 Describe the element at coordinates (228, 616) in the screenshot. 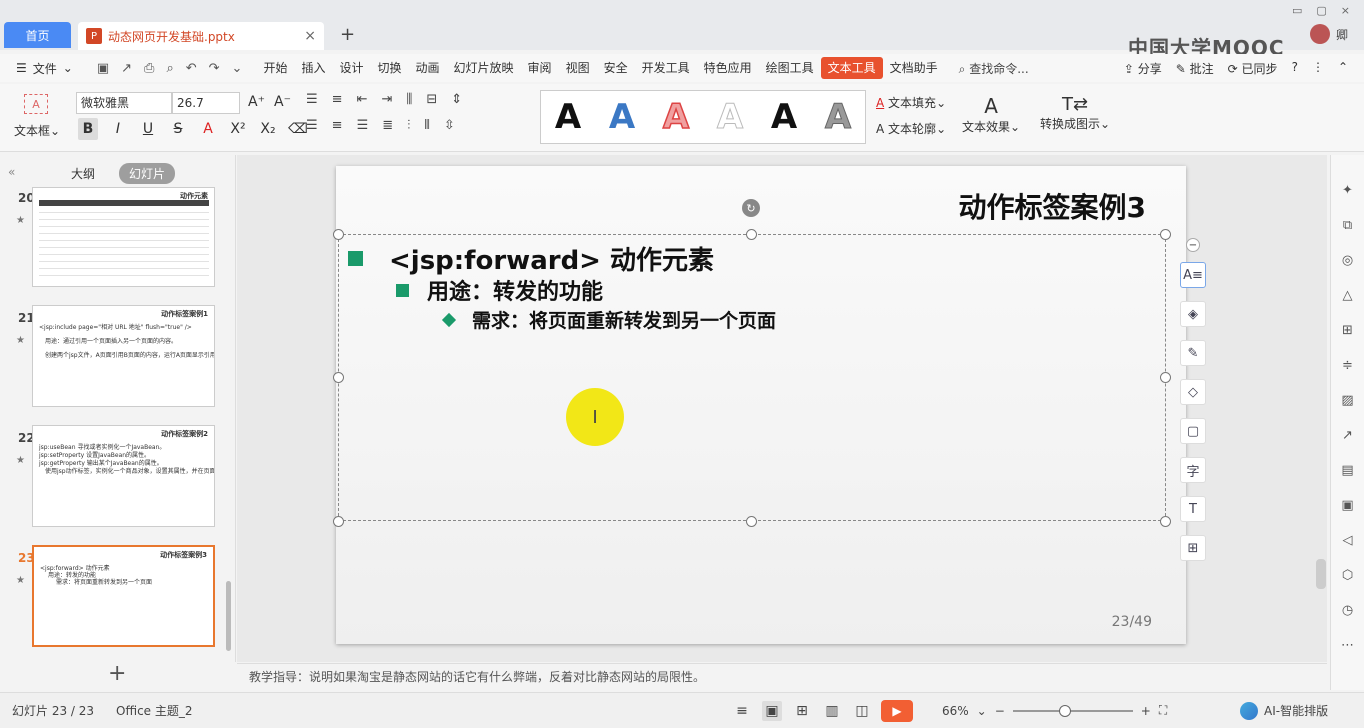

I see `panel-scrollbar` at that location.